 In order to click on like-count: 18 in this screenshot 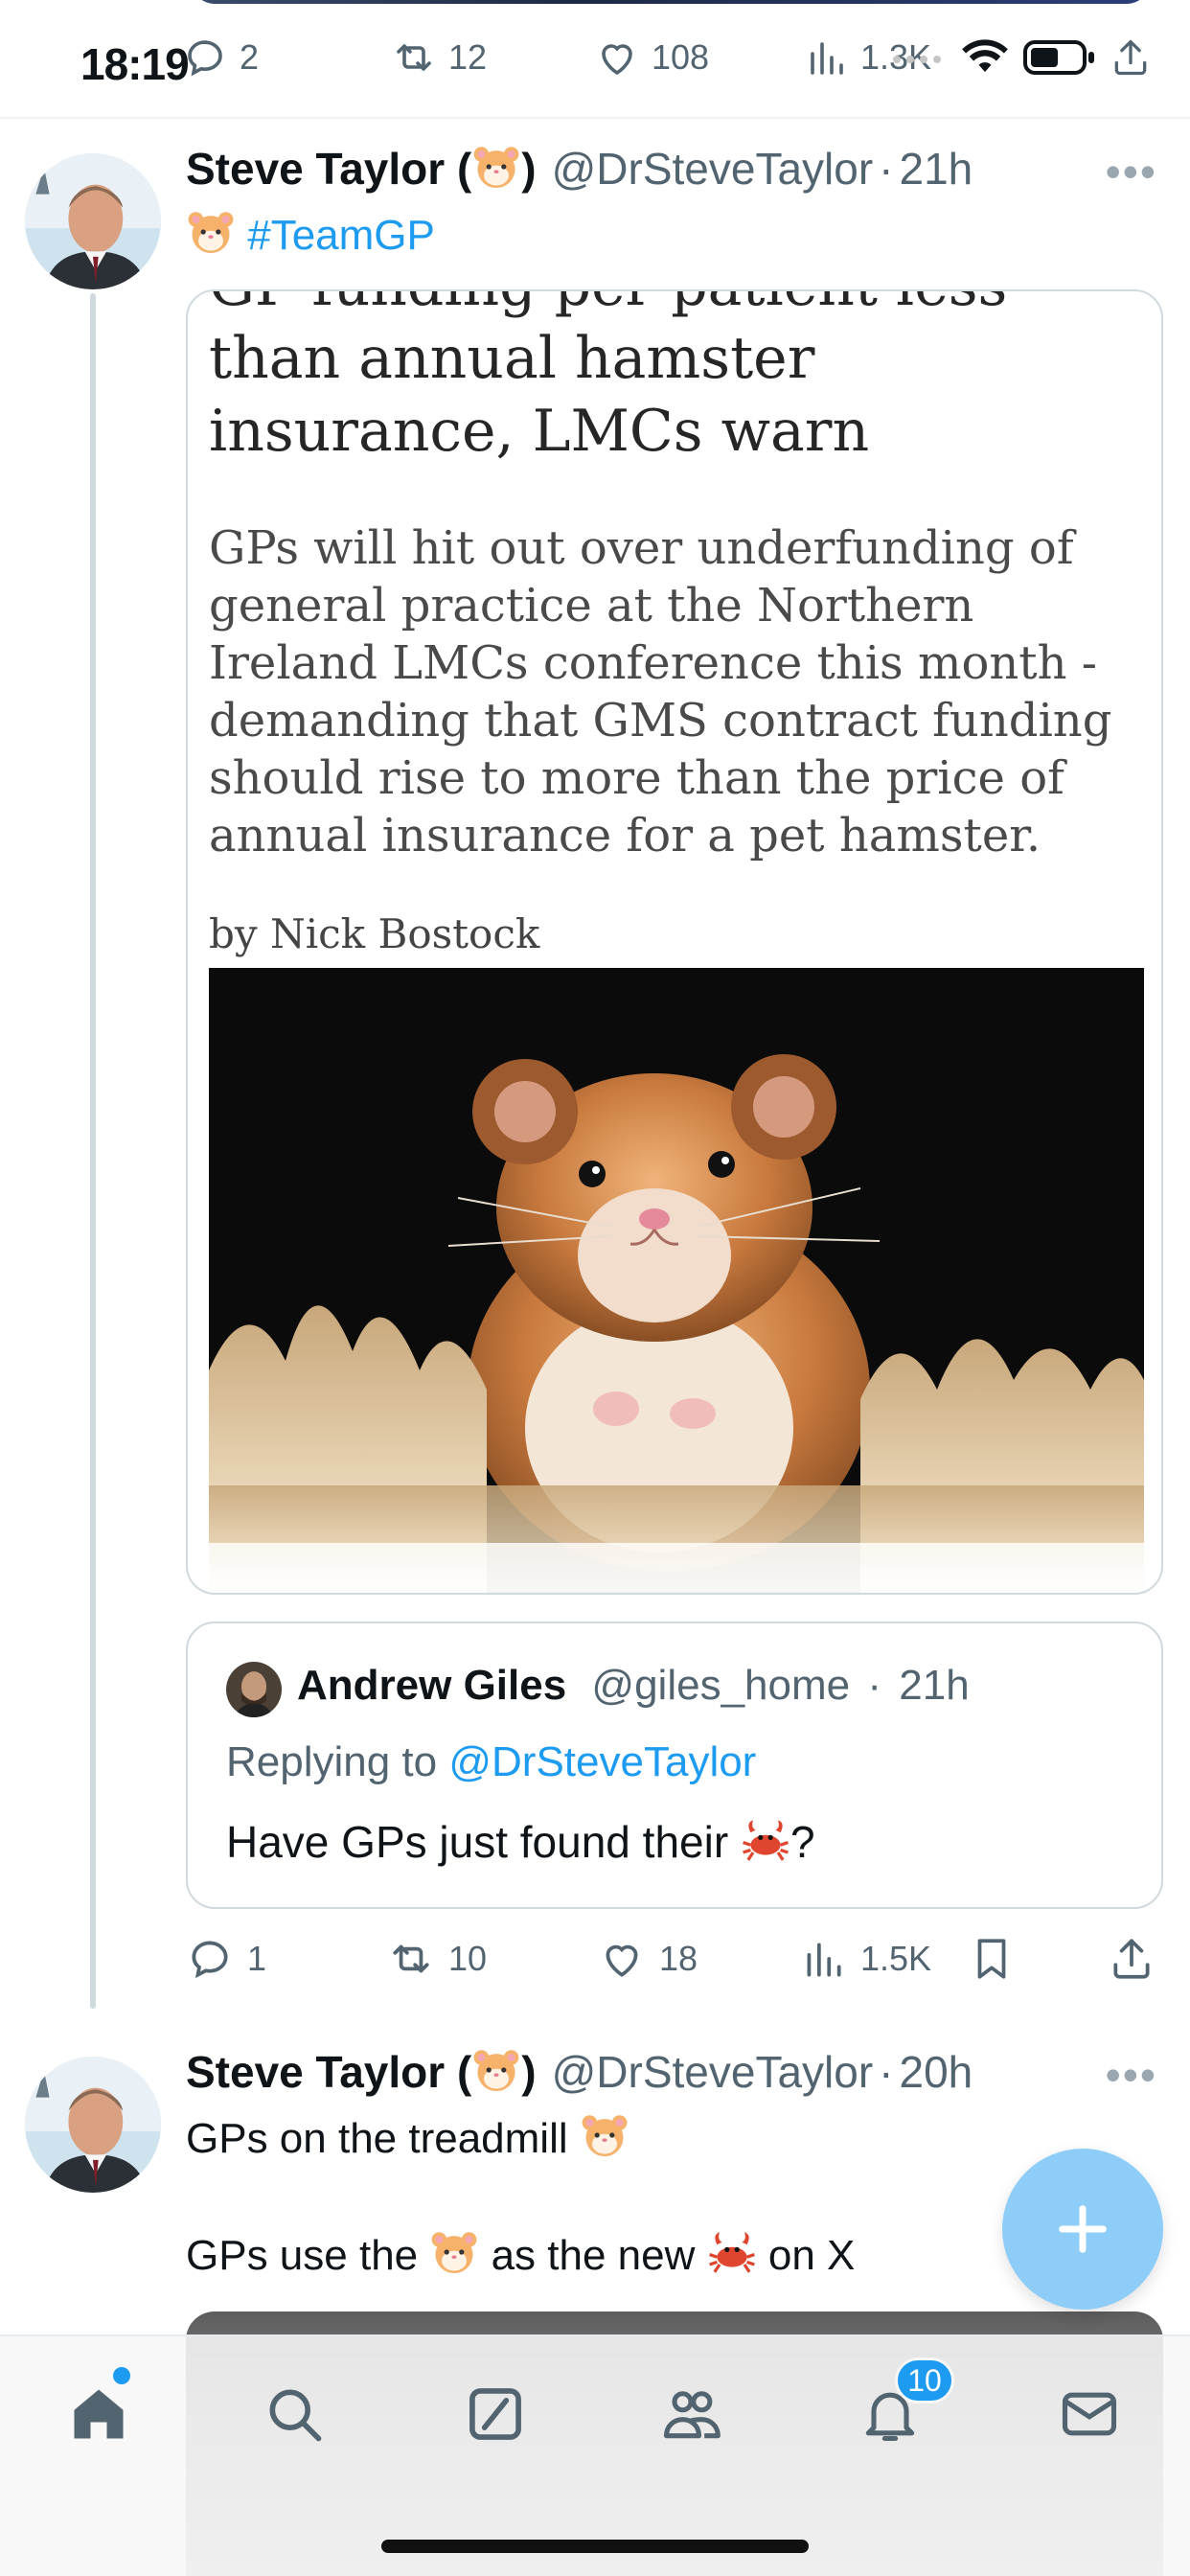, I will do `click(679, 1958)`.